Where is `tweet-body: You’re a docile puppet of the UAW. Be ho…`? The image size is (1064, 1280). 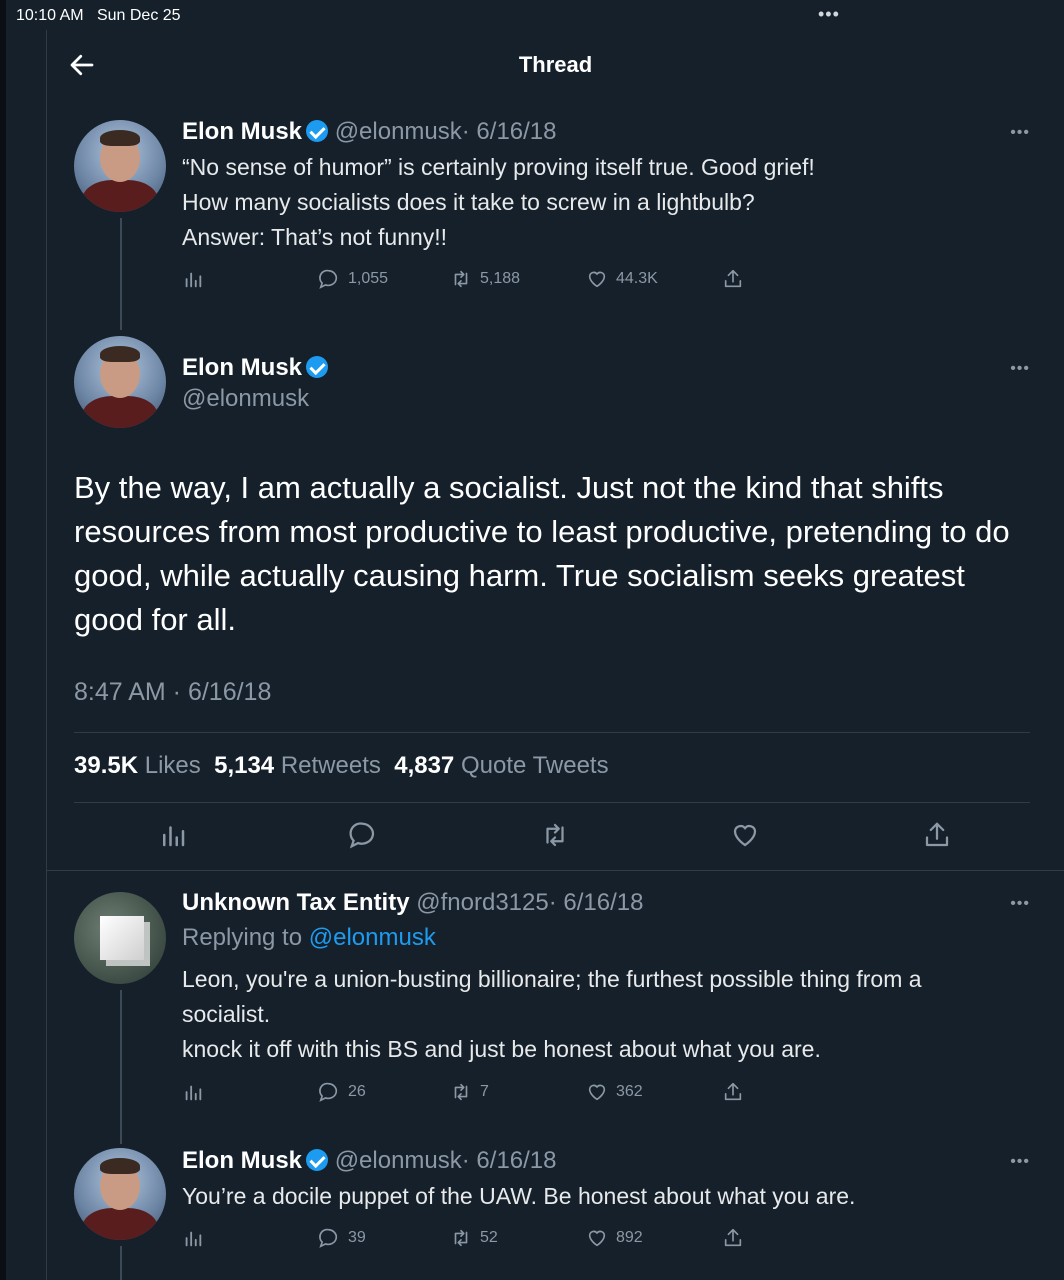
tweet-body: You’re a docile puppet of the UAW. Be ho… is located at coordinates (519, 1196).